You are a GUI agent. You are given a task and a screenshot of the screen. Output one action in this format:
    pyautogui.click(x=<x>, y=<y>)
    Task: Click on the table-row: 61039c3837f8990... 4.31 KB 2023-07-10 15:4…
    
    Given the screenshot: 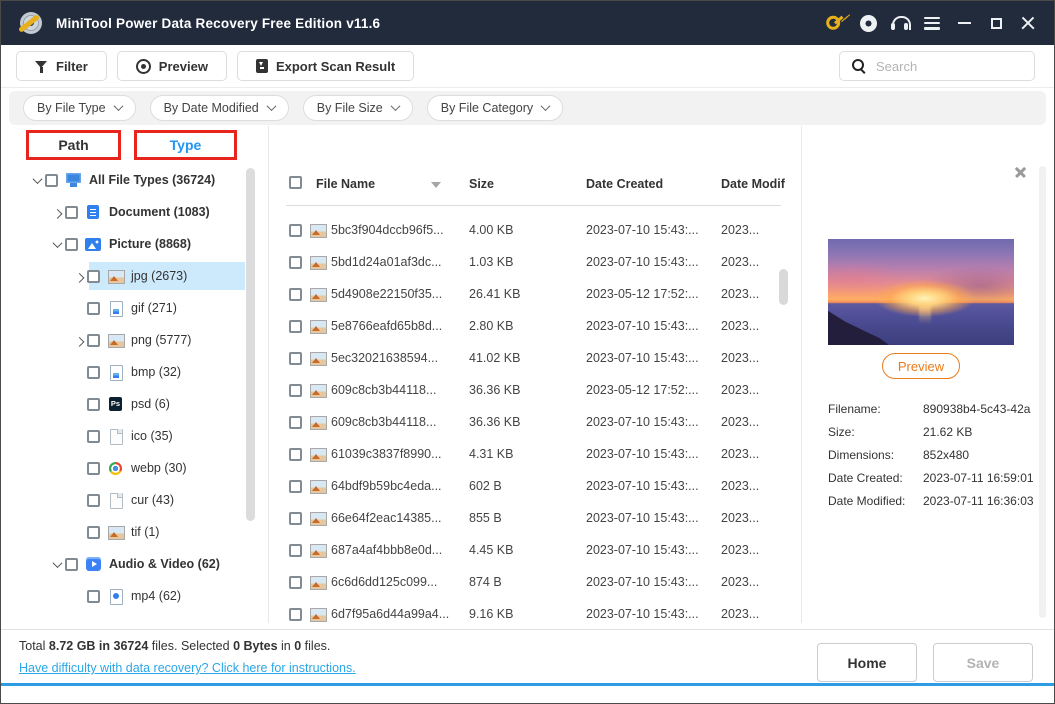 What is the action you would take?
    pyautogui.click(x=535, y=454)
    